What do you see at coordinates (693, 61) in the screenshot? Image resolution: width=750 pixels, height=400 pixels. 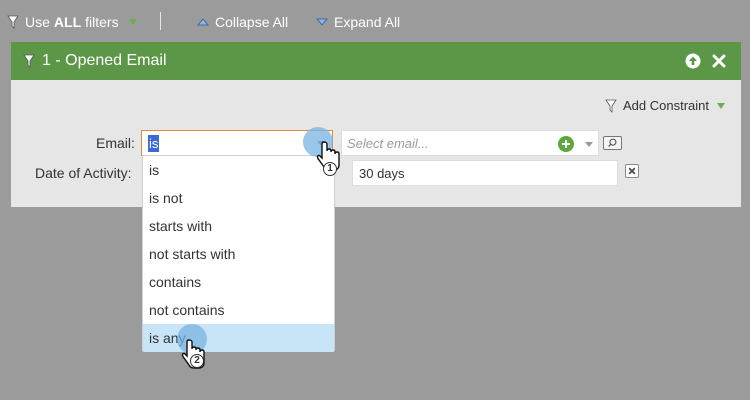 I see `move-up-icon` at bounding box center [693, 61].